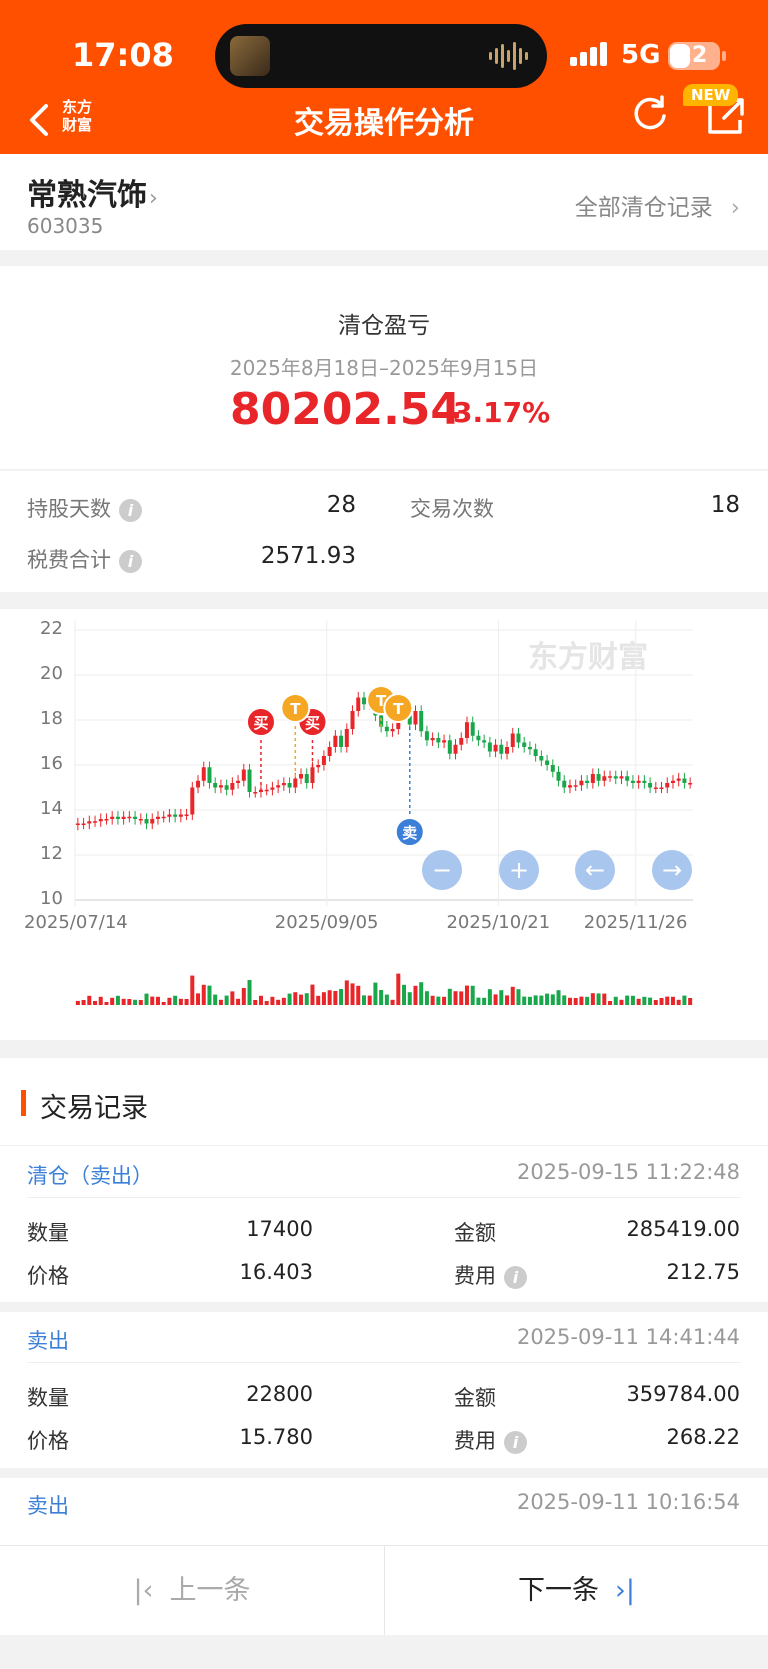 This screenshot has width=768, height=1669. Describe the element at coordinates (595, 870) in the screenshot. I see `pan-left-button: ←` at that location.